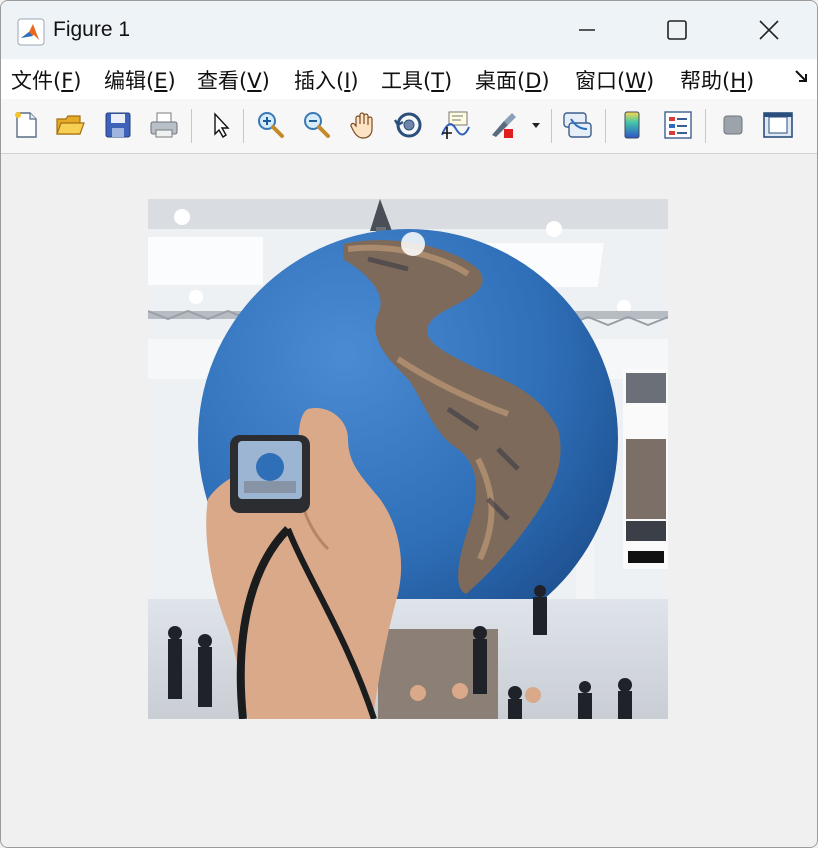 The height and width of the screenshot is (848, 818). I want to click on show-plot-tools-button, so click(778, 125).